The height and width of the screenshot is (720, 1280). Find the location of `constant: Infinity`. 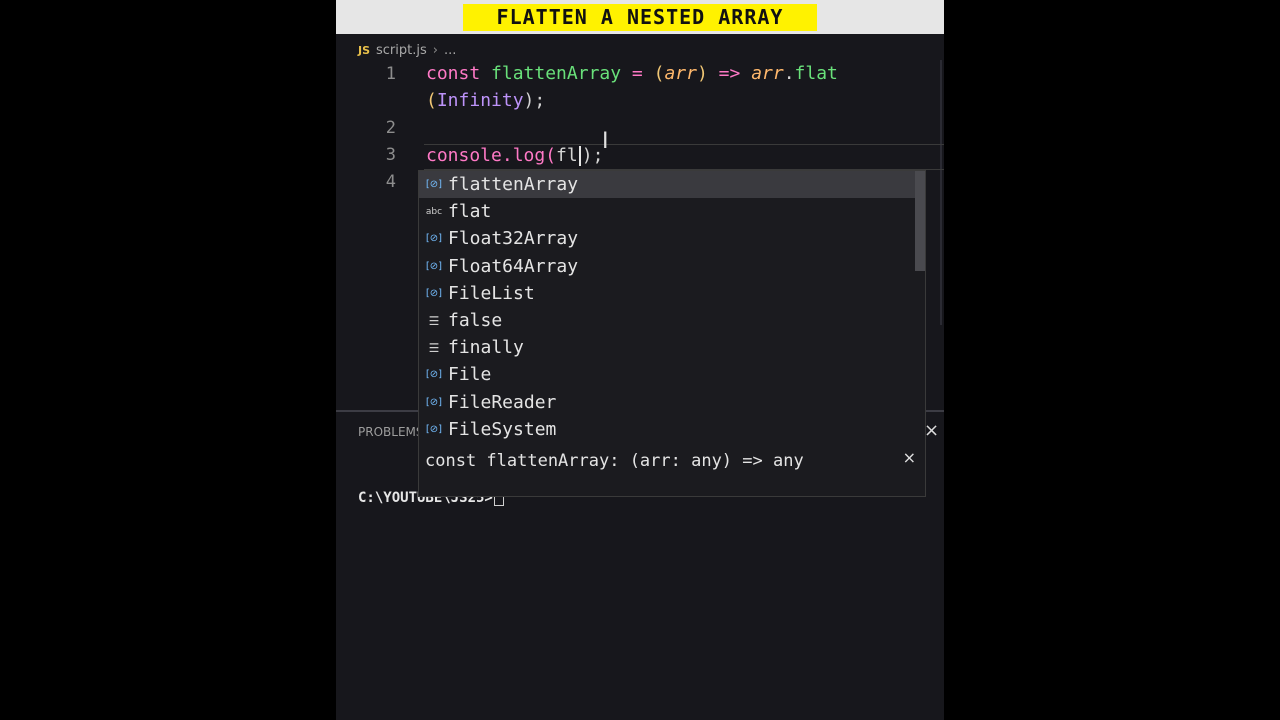

constant: Infinity is located at coordinates (480, 100).